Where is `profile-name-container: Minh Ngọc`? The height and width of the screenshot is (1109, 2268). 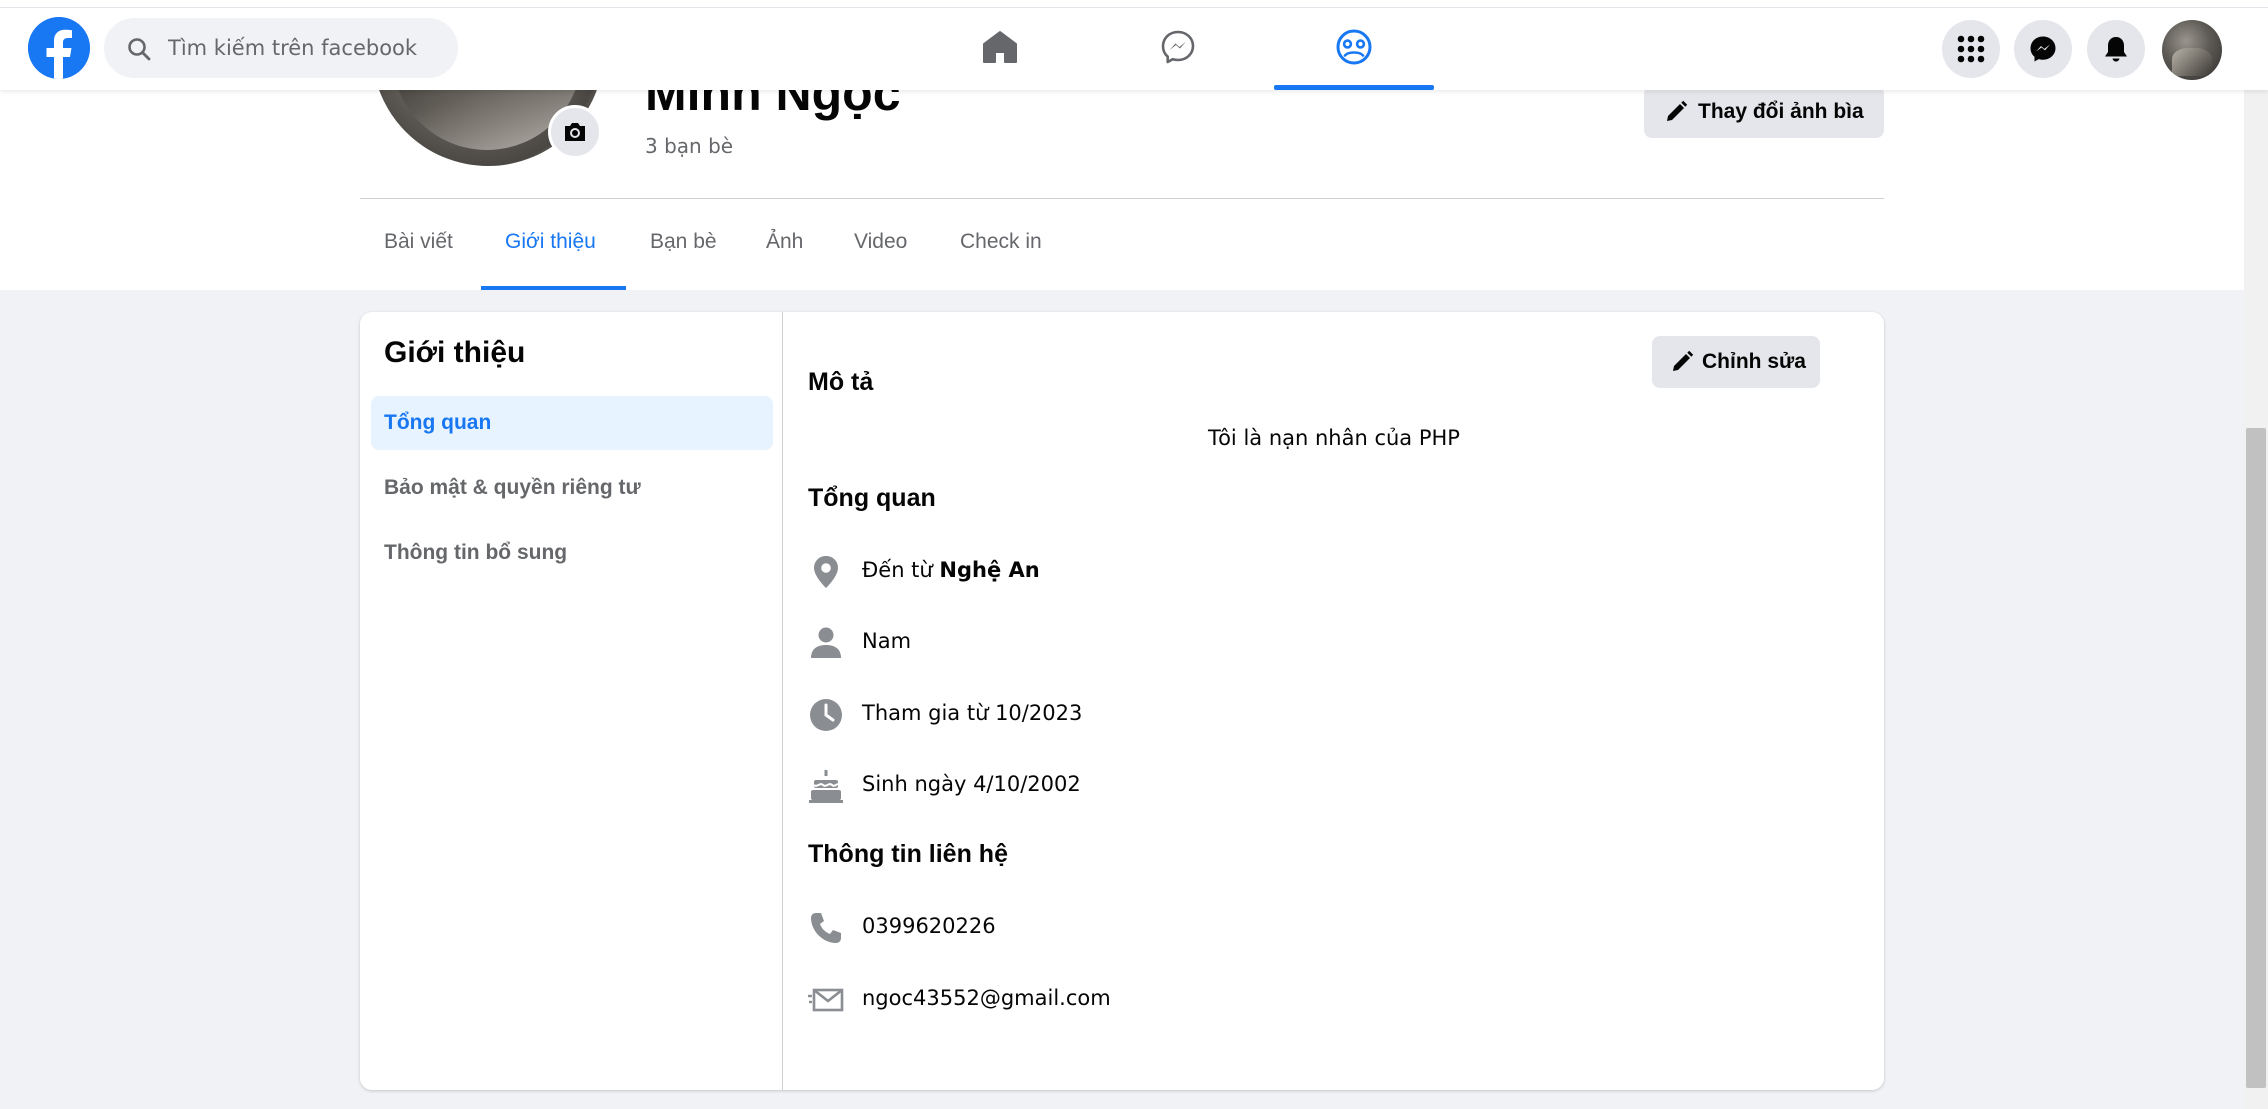
profile-name-container: Minh Ngọc is located at coordinates (840, 106).